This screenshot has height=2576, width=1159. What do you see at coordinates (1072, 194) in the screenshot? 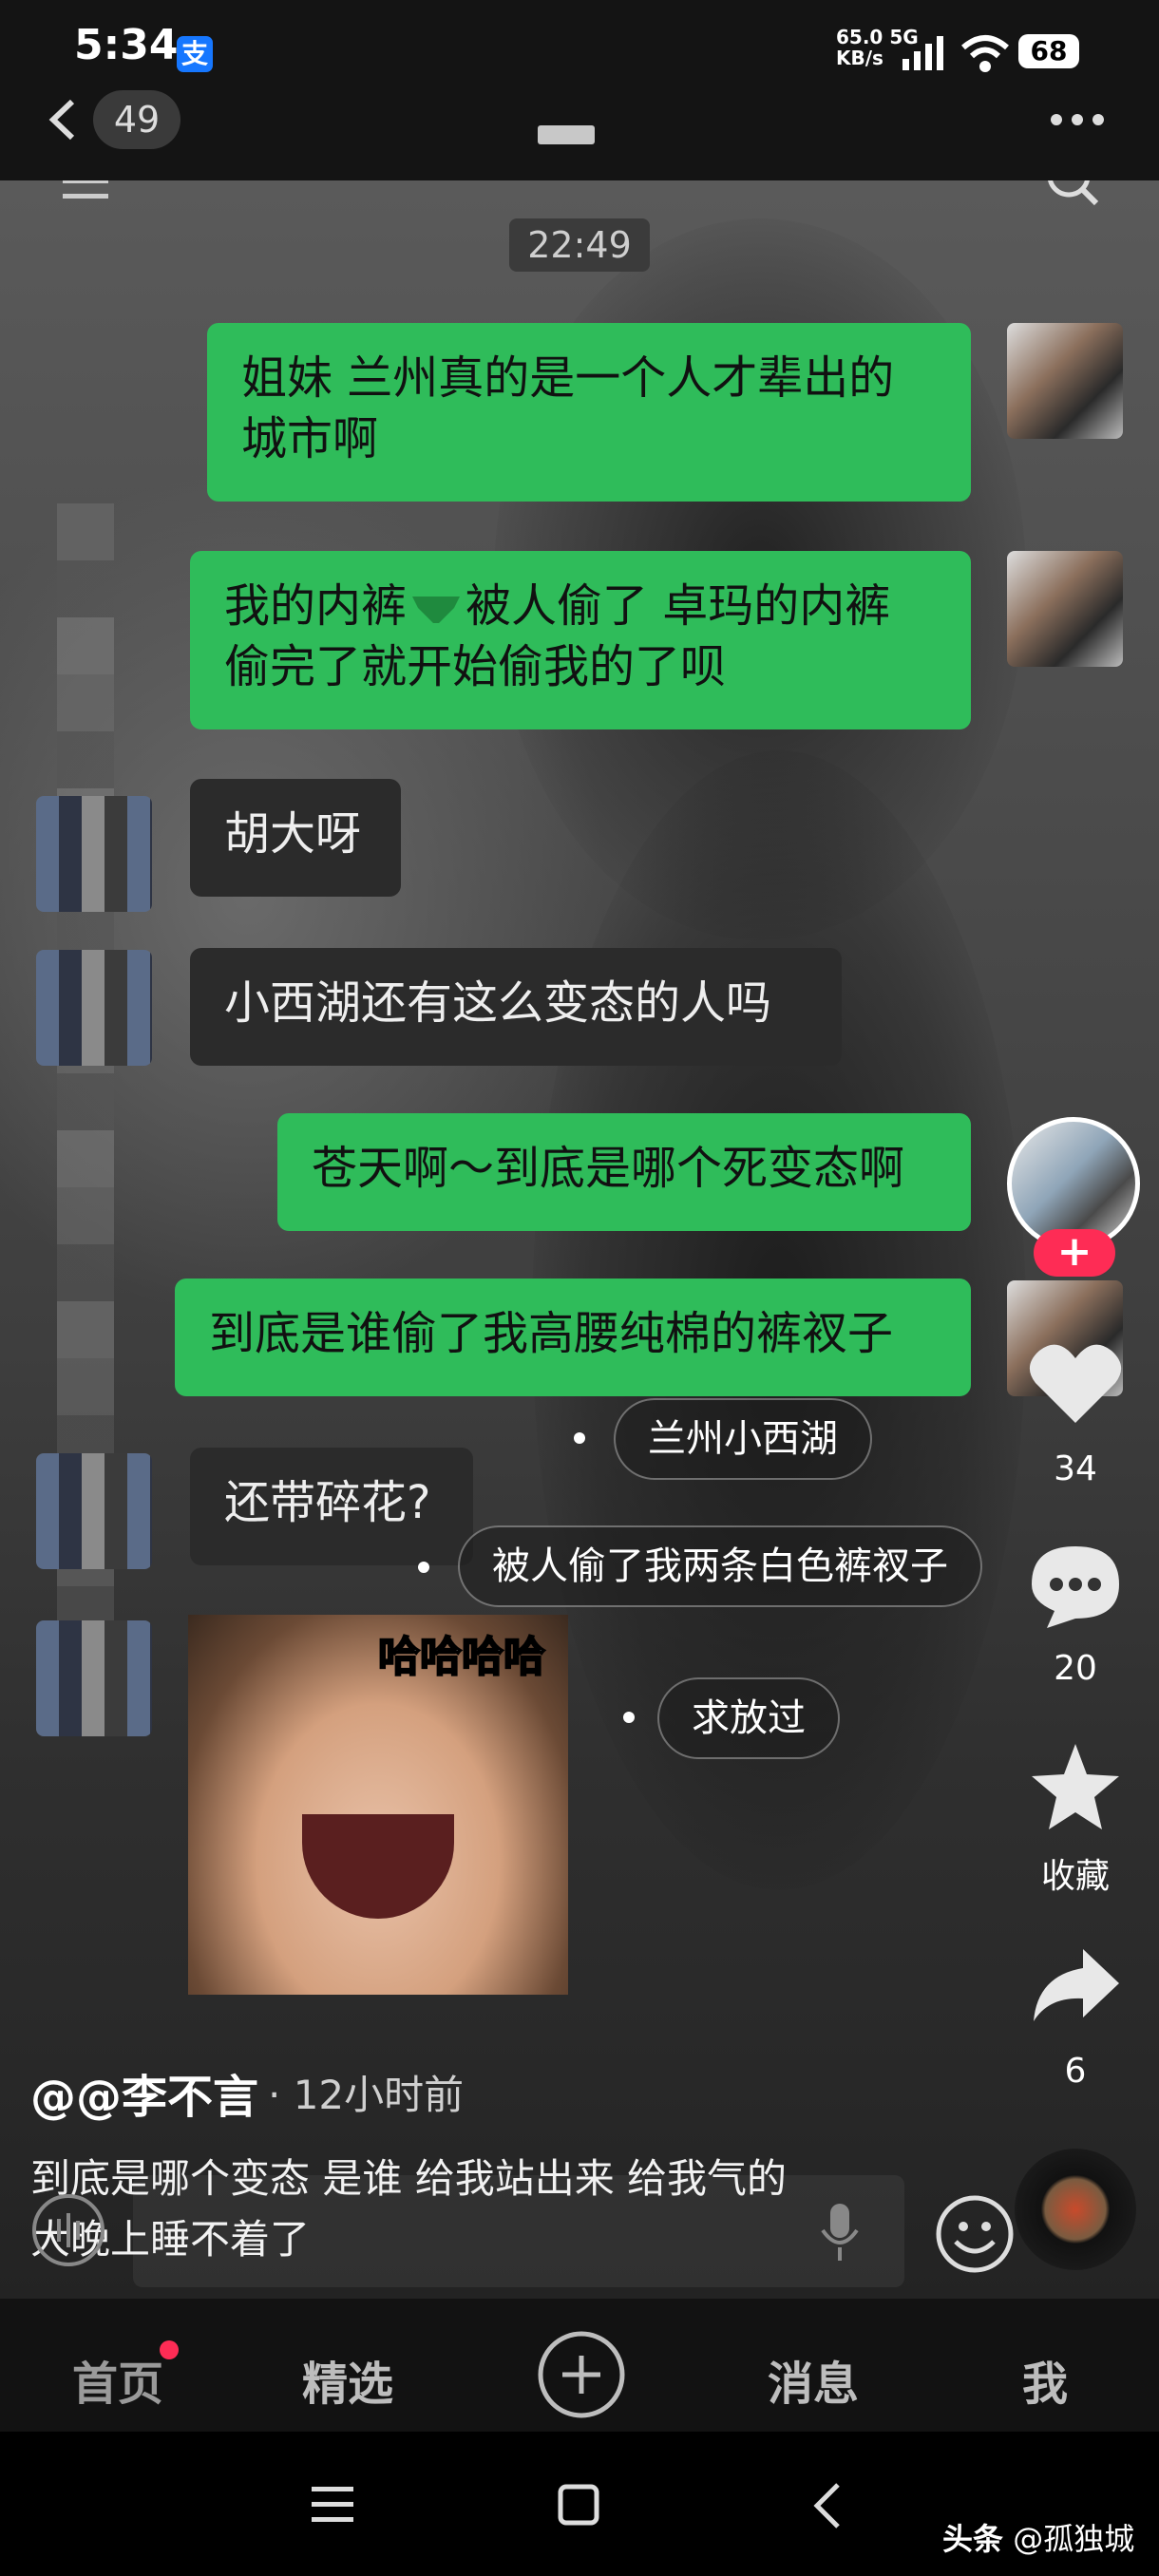
I see `search-icon` at bounding box center [1072, 194].